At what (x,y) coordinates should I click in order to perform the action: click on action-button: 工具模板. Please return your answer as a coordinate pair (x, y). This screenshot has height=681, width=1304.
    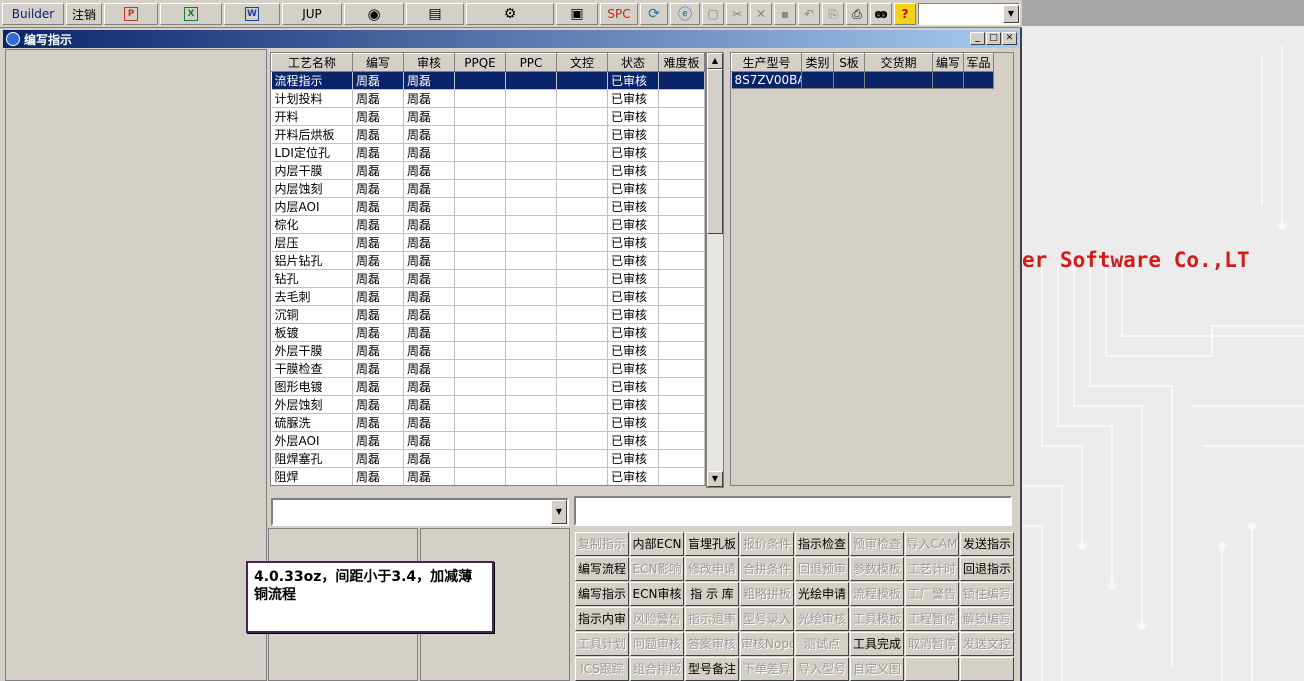
    Looking at the image, I should click on (877, 619).